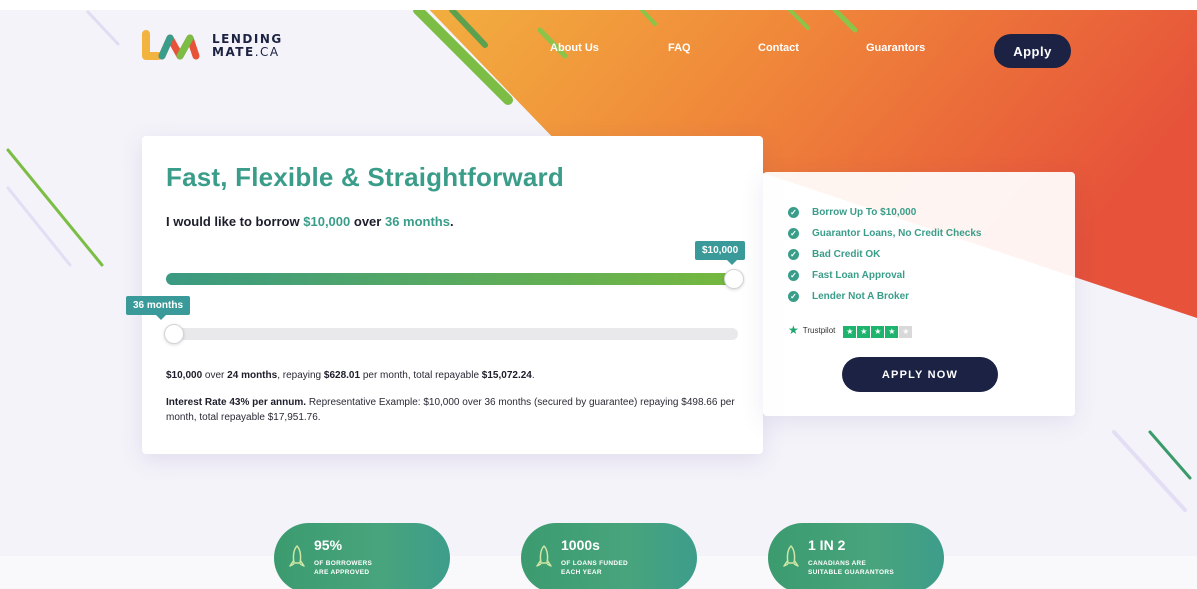 Image resolution: width=1197 pixels, height=589 pixels. I want to click on feature-item: ✓ Borrow Up To $10,000, so click(884, 212).